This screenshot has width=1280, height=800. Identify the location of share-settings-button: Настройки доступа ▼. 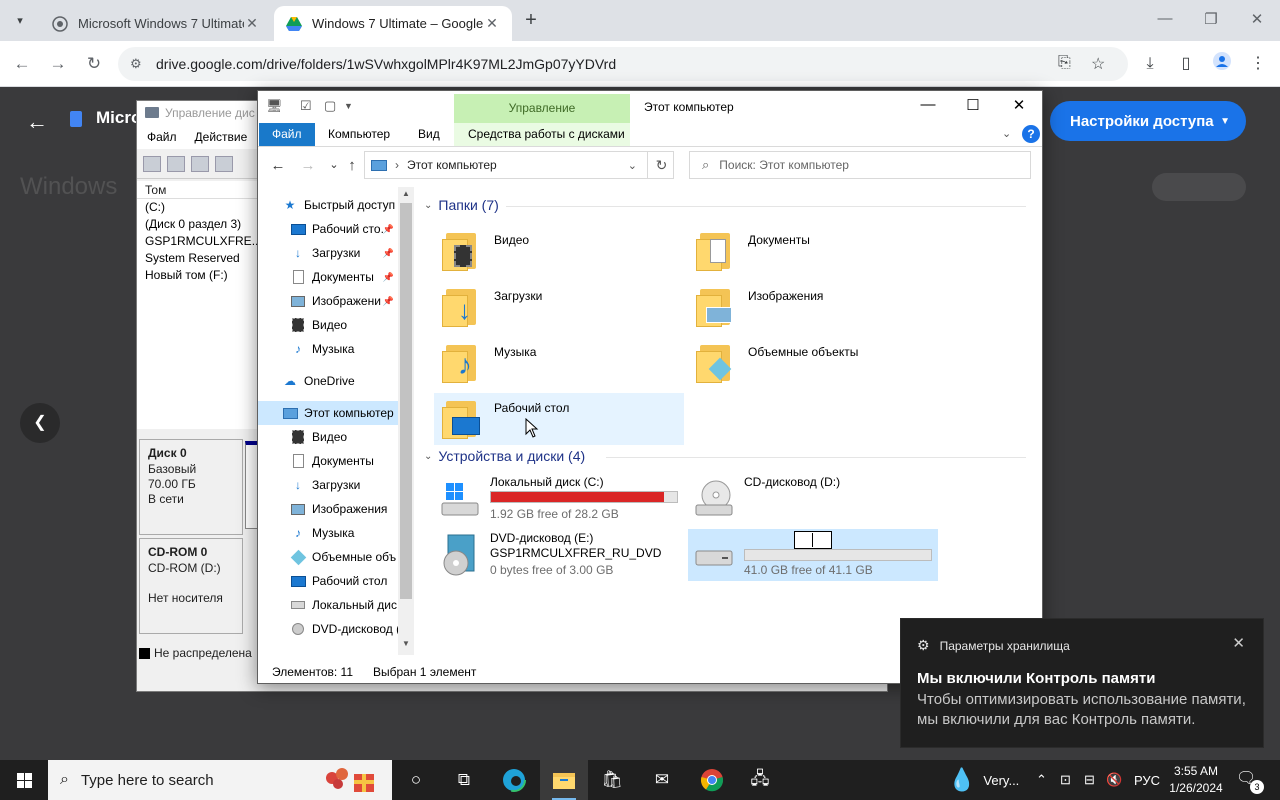
(1148, 121).